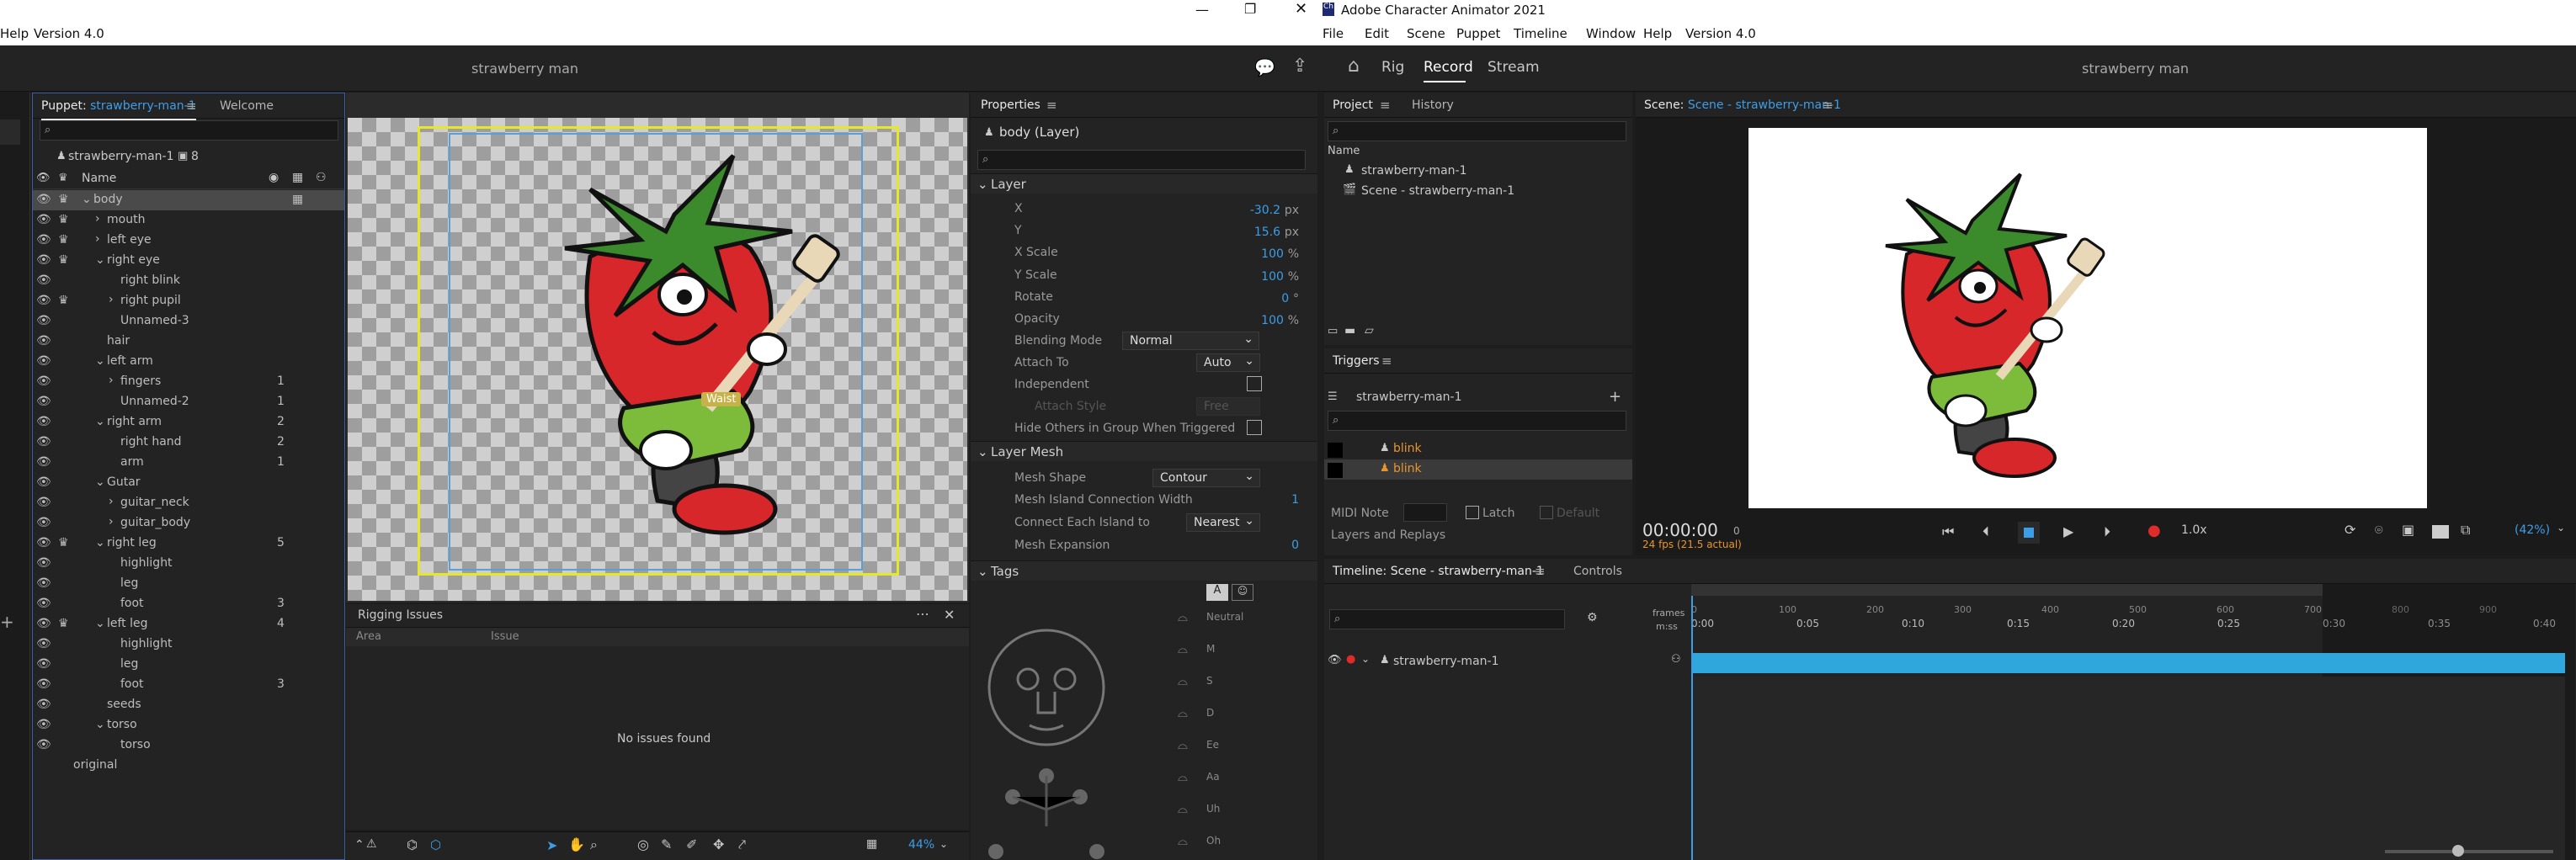  I want to click on layer-row: original, so click(188, 766).